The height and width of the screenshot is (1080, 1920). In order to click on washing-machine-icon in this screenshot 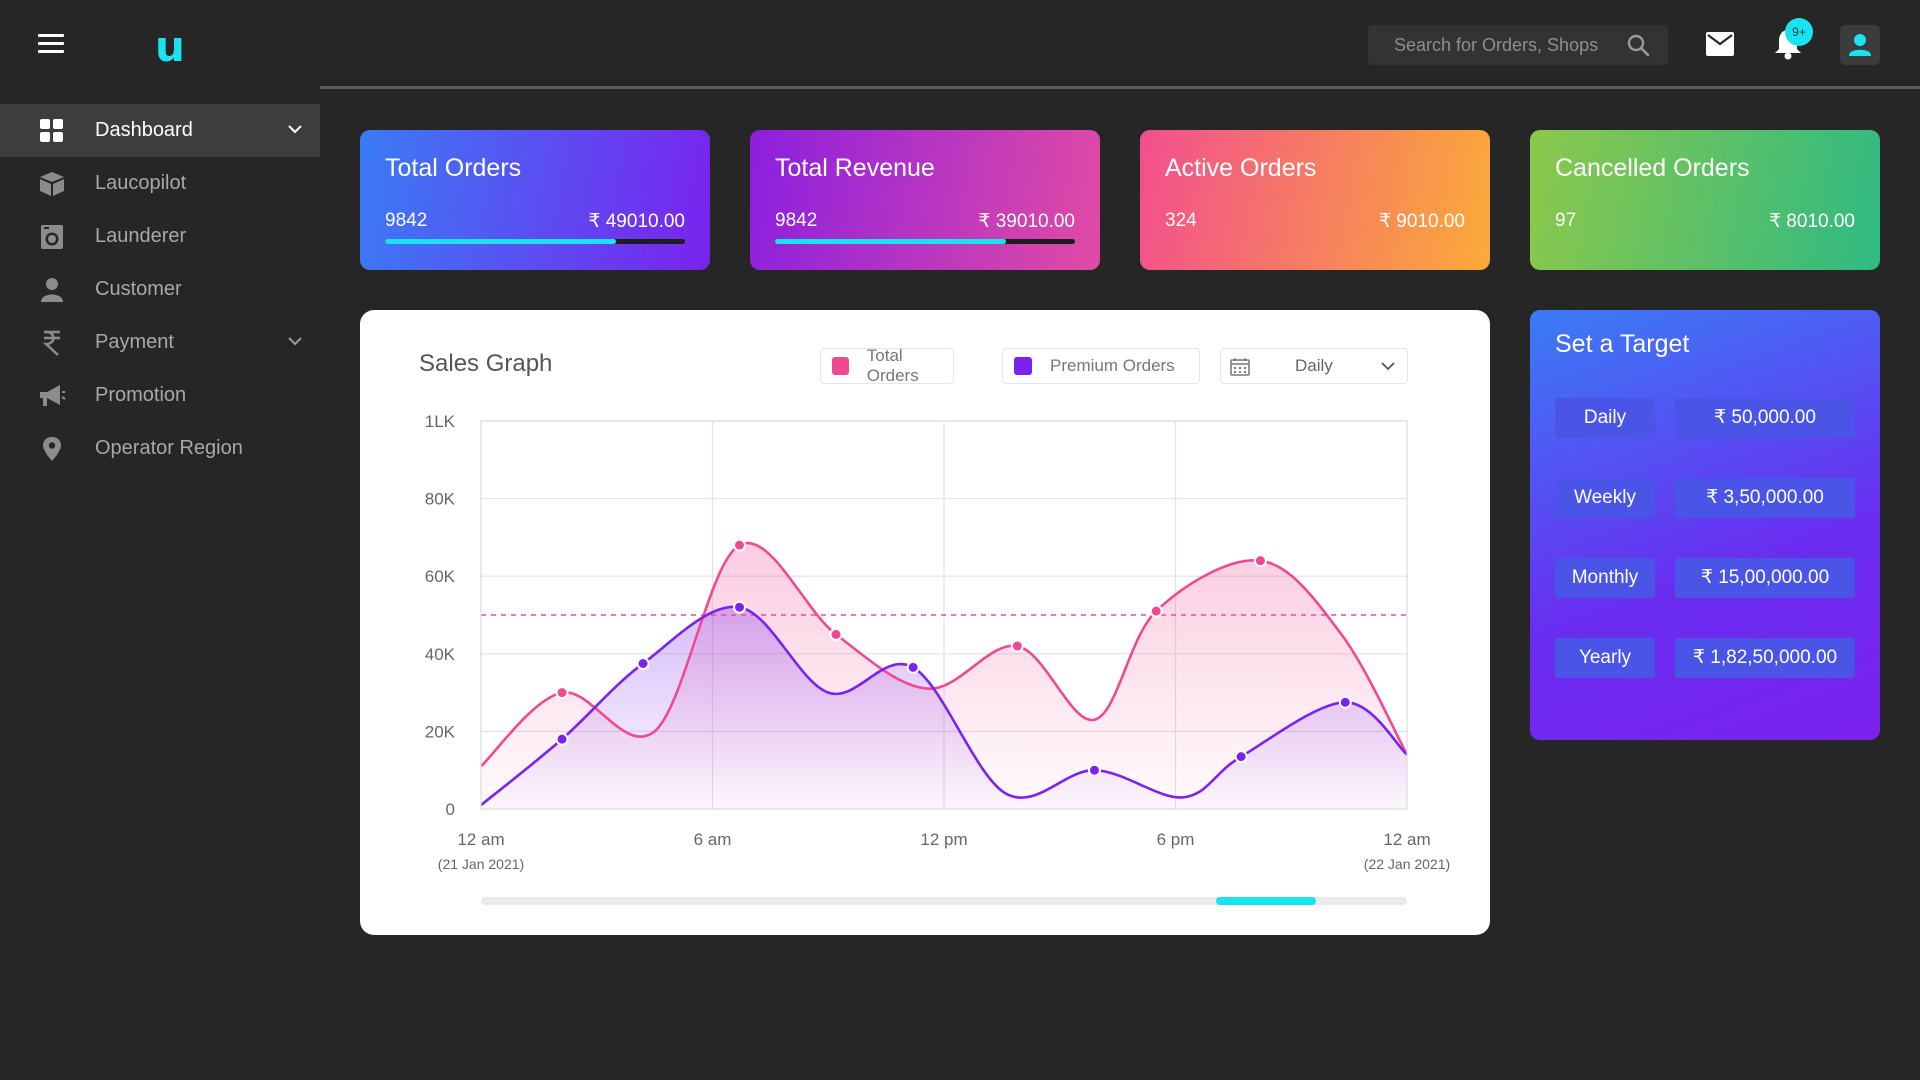, I will do `click(52, 237)`.